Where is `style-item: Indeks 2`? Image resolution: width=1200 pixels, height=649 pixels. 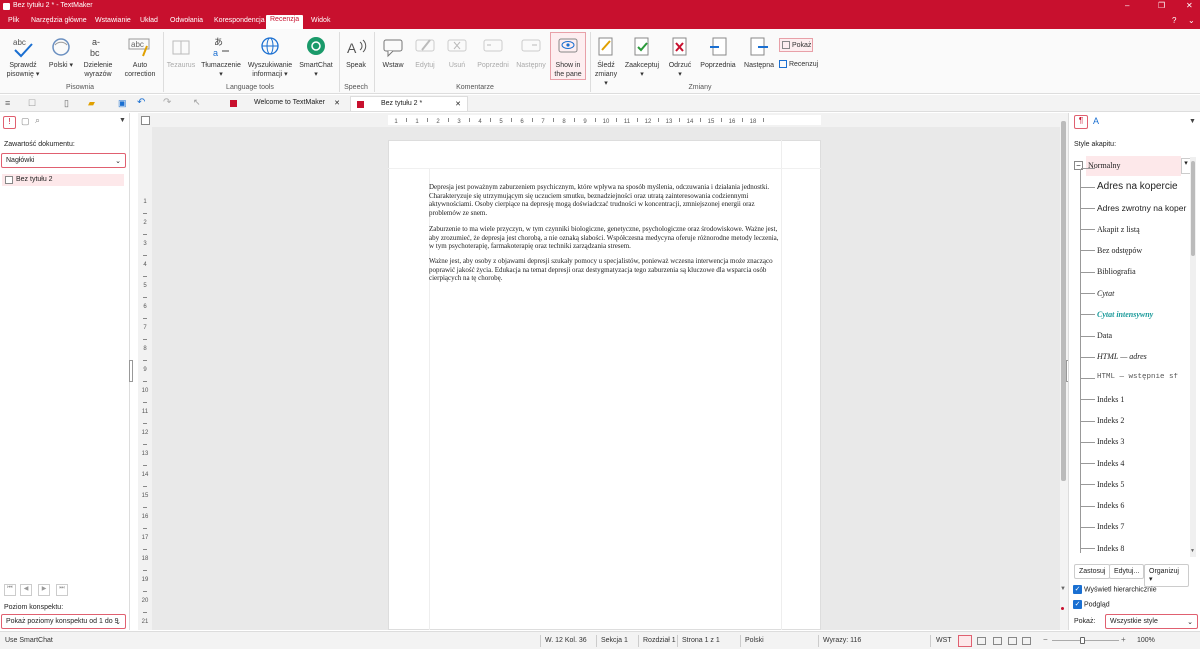 style-item: Indeks 2 is located at coordinates (1143, 420).